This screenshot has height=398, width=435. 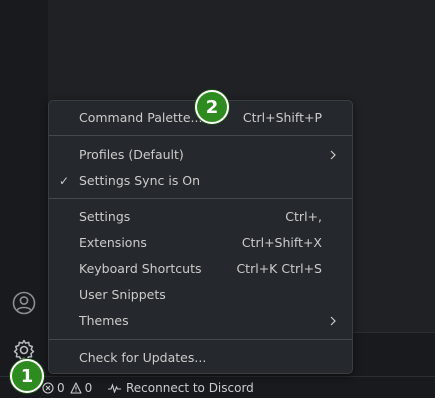 What do you see at coordinates (122, 294) in the screenshot?
I see `menu-item-label: User Snippets` at bounding box center [122, 294].